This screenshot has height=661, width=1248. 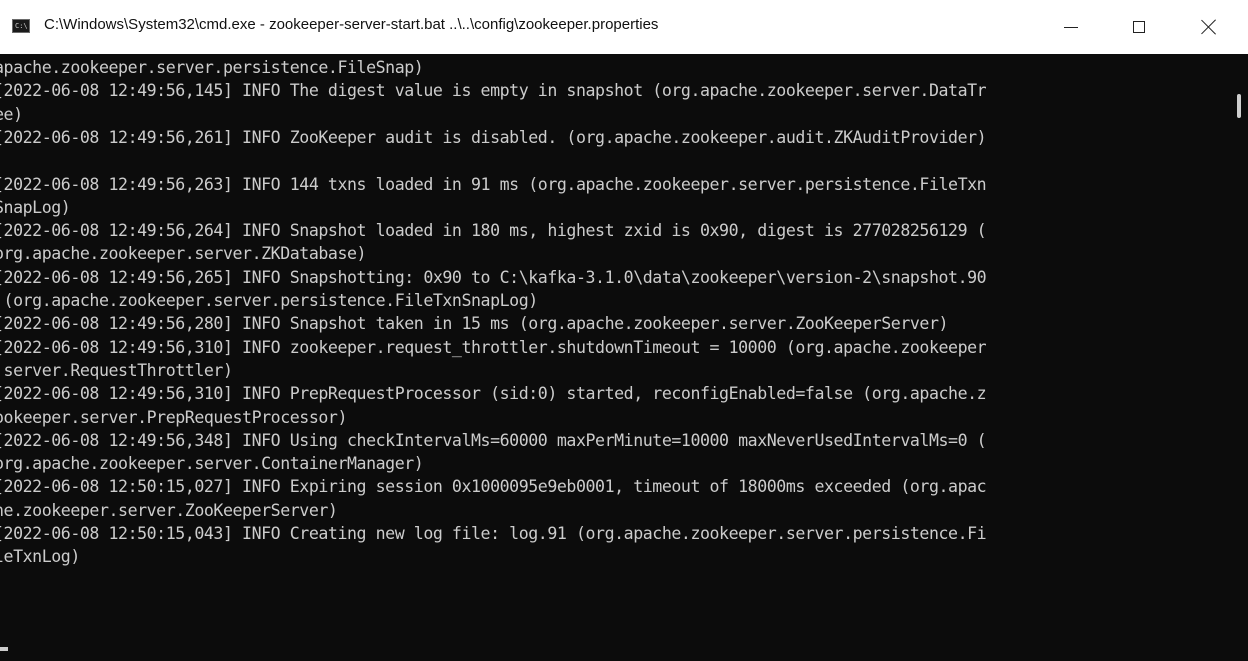 I want to click on console-line: ee), so click(x=11, y=114).